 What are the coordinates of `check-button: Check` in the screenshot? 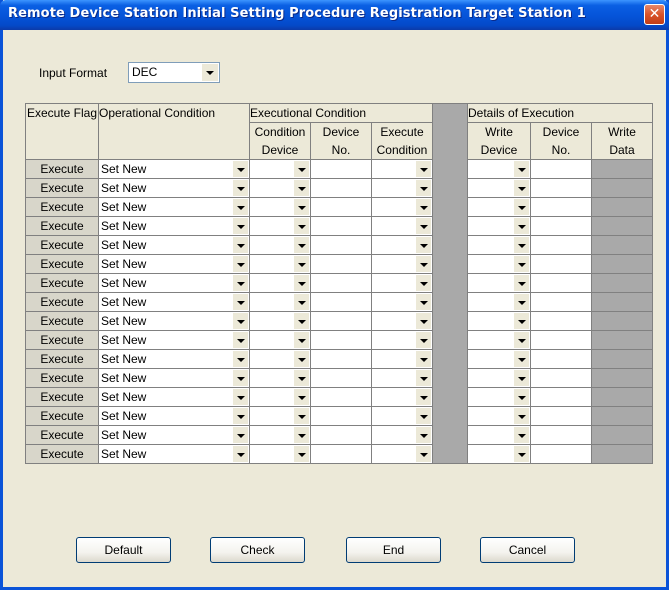 It's located at (257, 550).